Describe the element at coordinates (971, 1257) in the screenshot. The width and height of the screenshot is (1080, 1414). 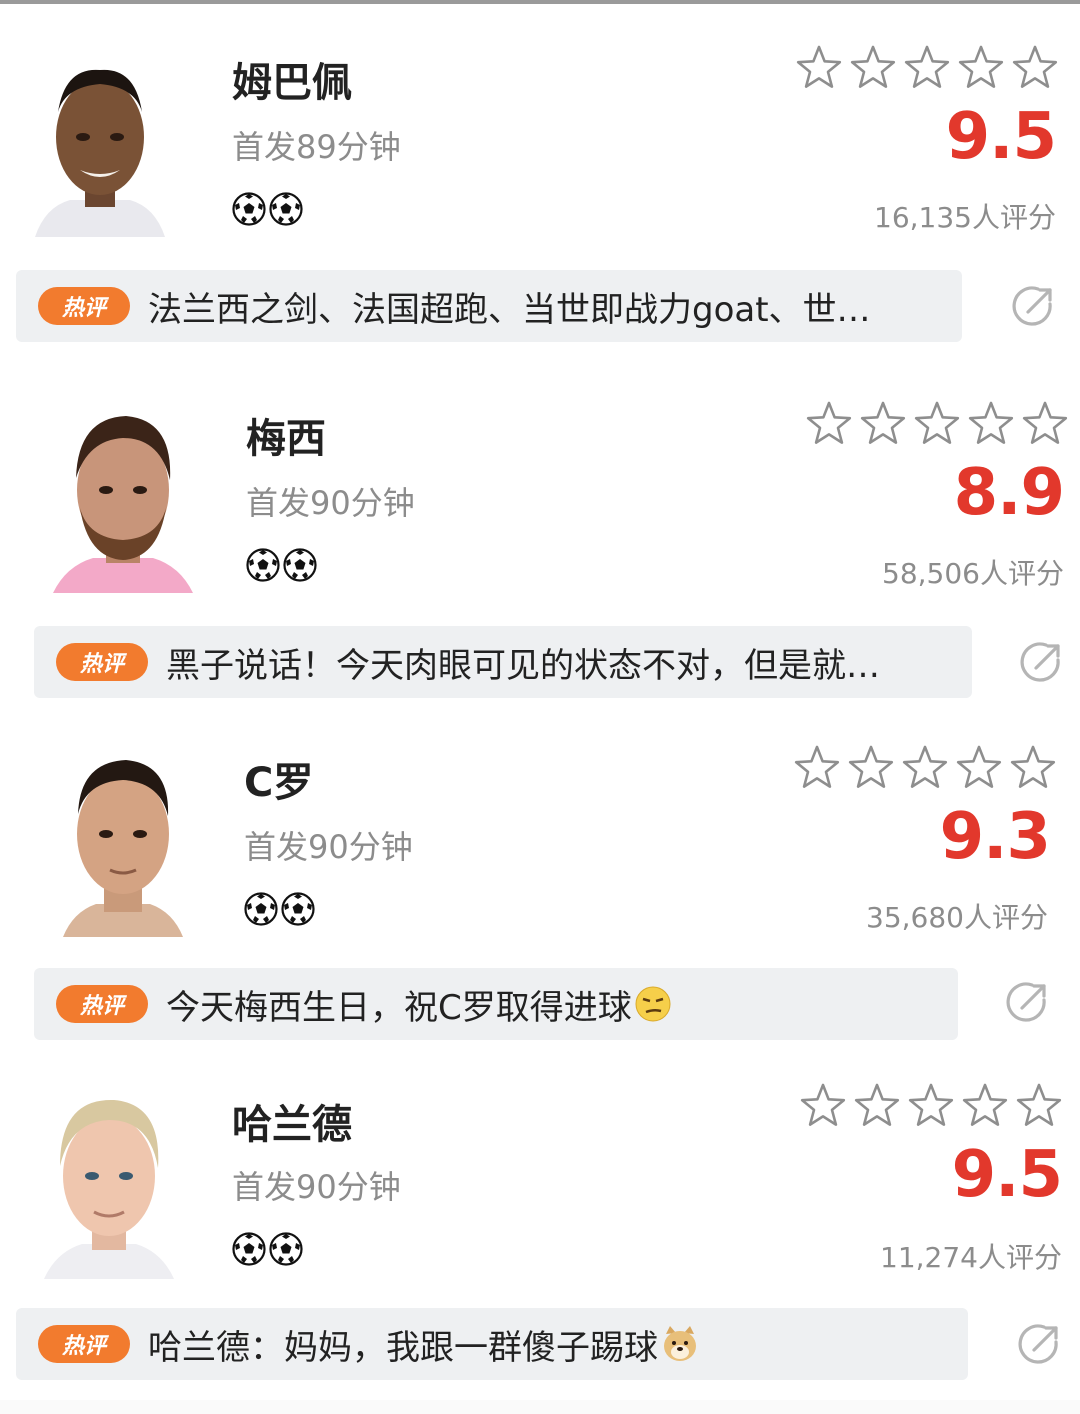
I see `rating-count: 11,274人评分` at that location.